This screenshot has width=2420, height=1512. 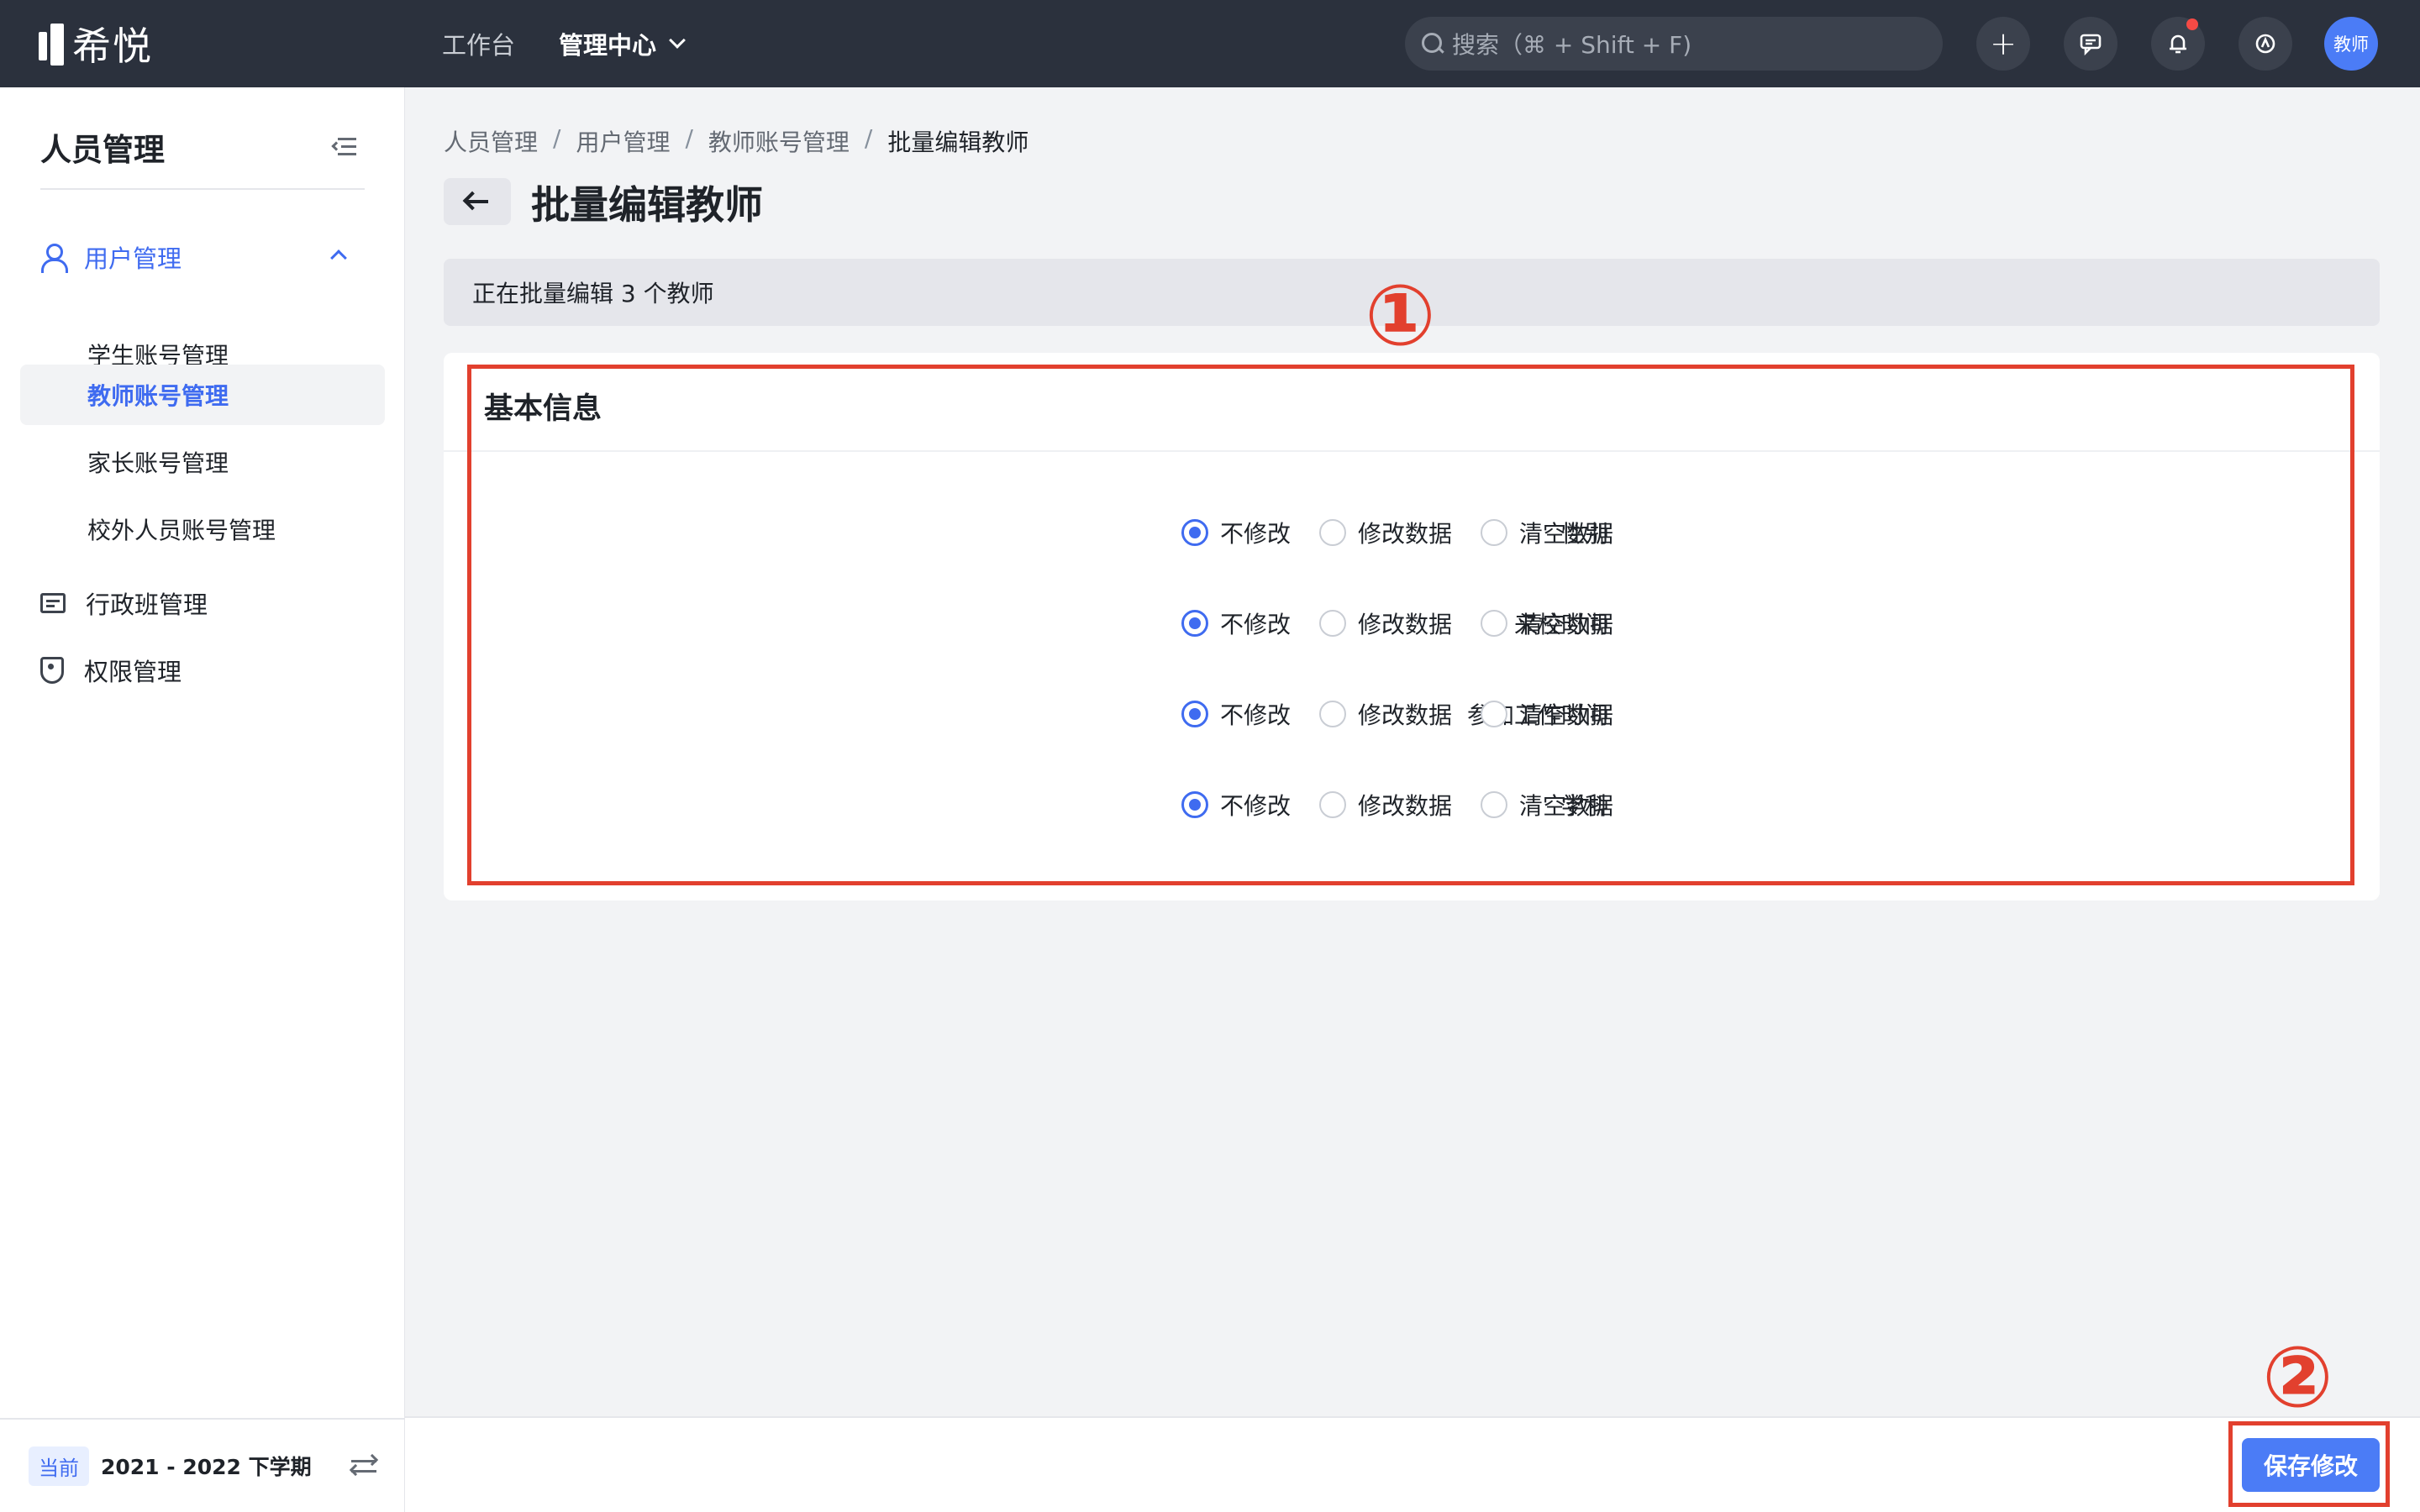 I want to click on add-button: +, so click(x=2003, y=44).